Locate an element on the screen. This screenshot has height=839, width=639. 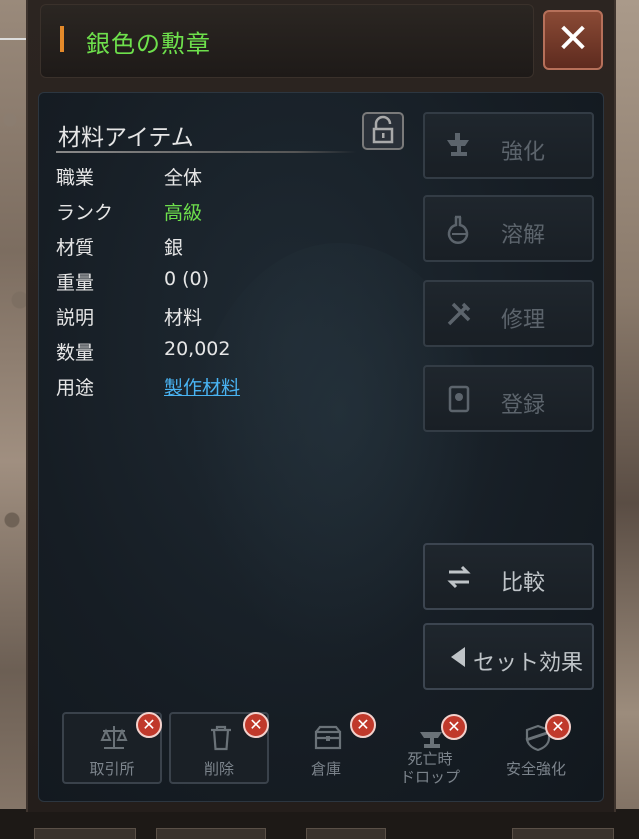
attr-value-weight: 0 (0) is located at coordinates (187, 279).